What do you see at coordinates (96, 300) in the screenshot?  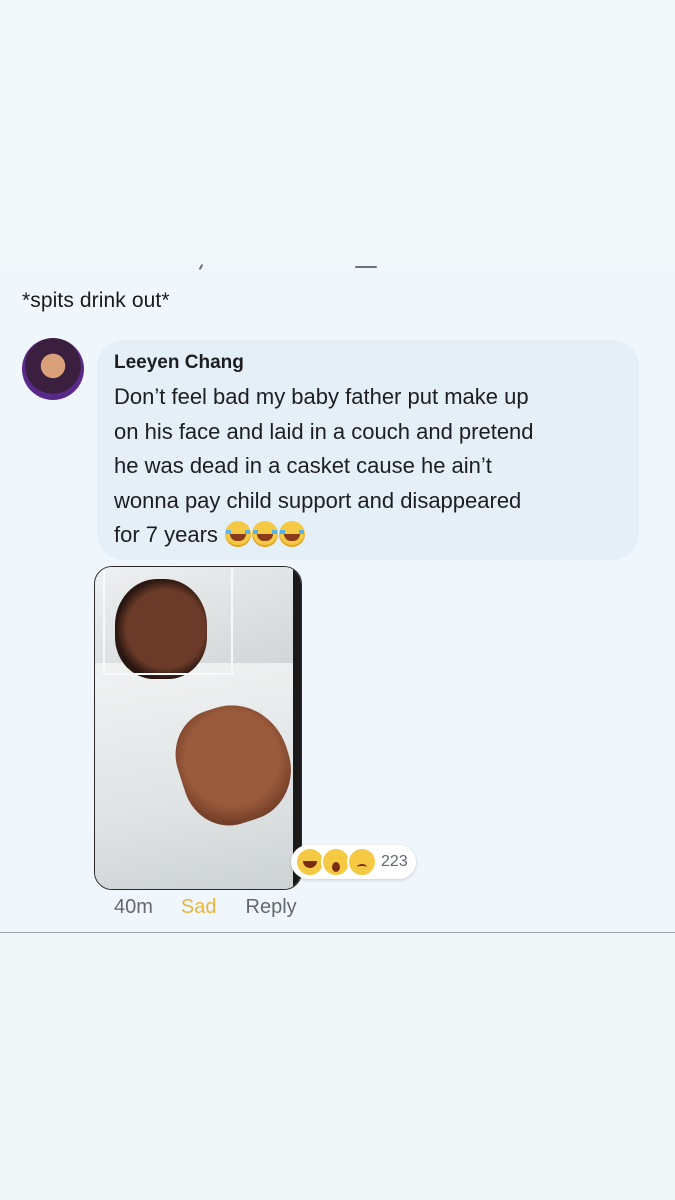 I see `post-caption: *spits drink out*` at bounding box center [96, 300].